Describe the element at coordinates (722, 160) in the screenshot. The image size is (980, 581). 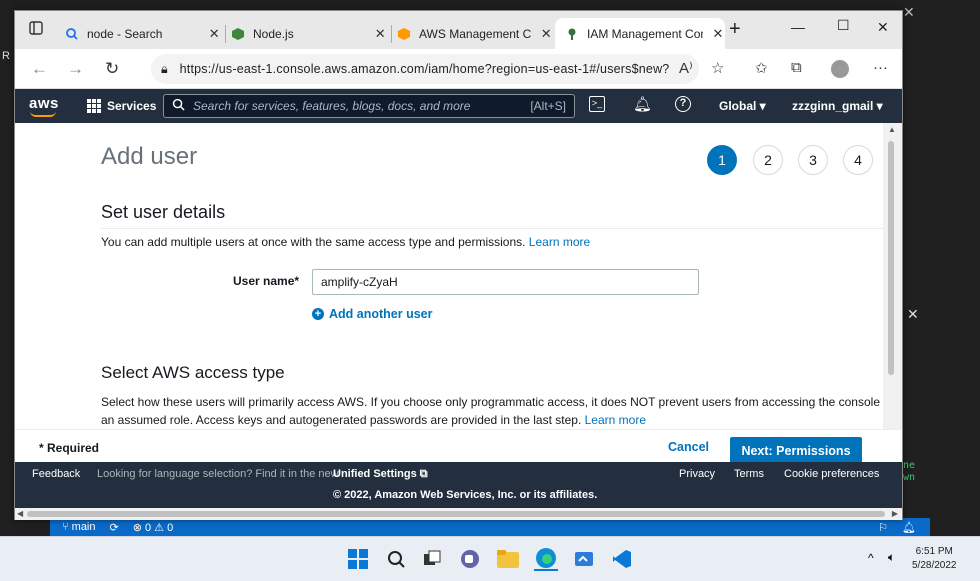
I see `step-1: 1` at that location.